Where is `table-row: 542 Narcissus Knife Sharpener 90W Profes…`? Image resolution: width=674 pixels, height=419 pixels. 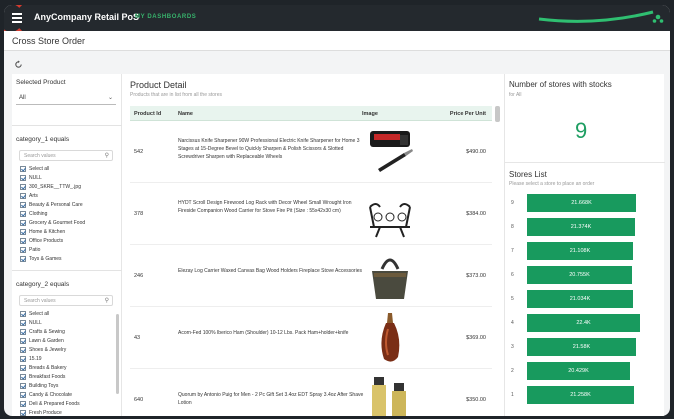 table-row: 542 Narcissus Knife Sharpener 90W Profes… is located at coordinates (311, 152).